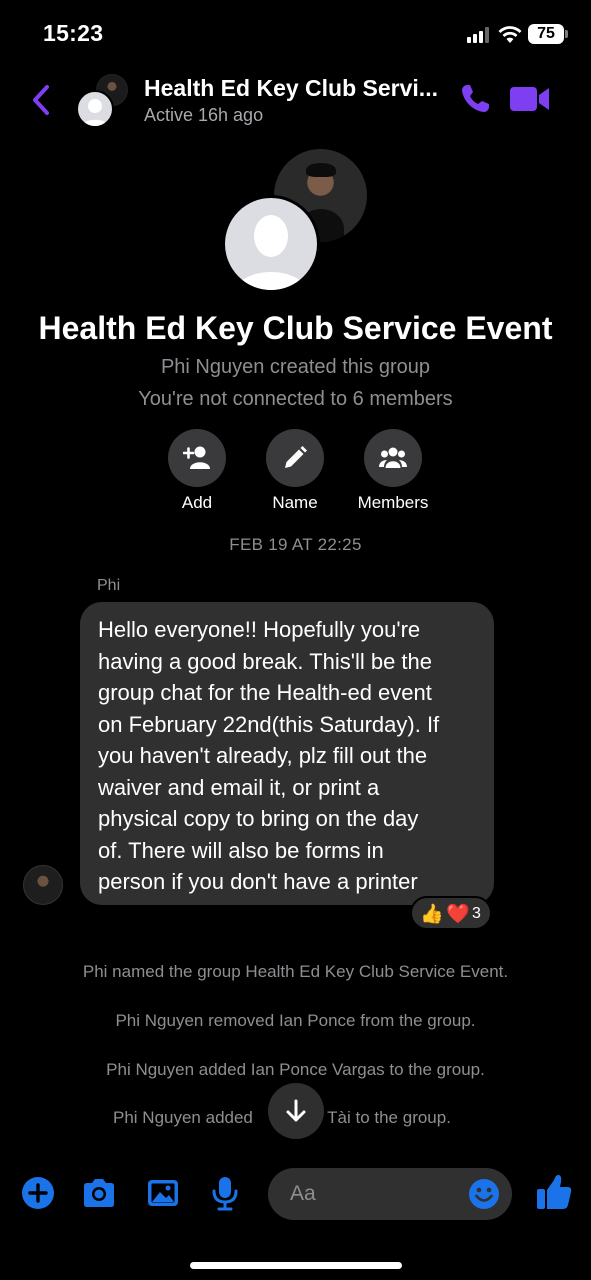  Describe the element at coordinates (269, 724) in the screenshot. I see `message-line: on February 22nd(this Saturday). If` at that location.